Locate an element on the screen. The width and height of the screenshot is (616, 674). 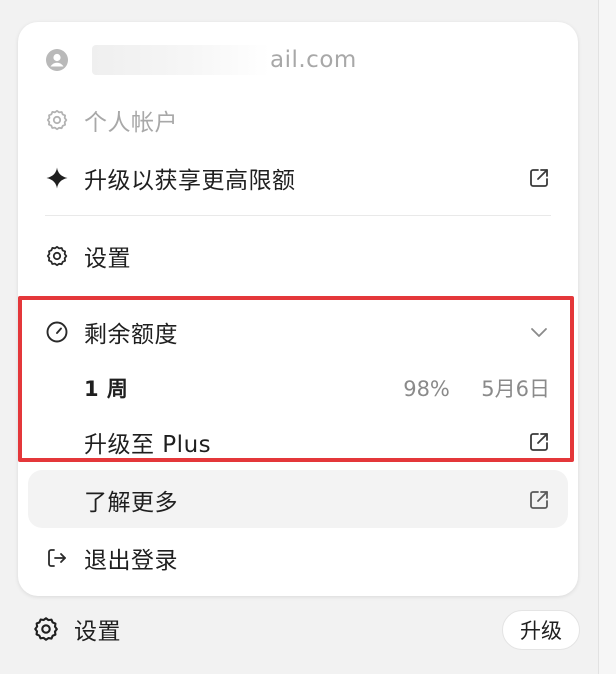
account-email: ail.com is located at coordinates (313, 60).